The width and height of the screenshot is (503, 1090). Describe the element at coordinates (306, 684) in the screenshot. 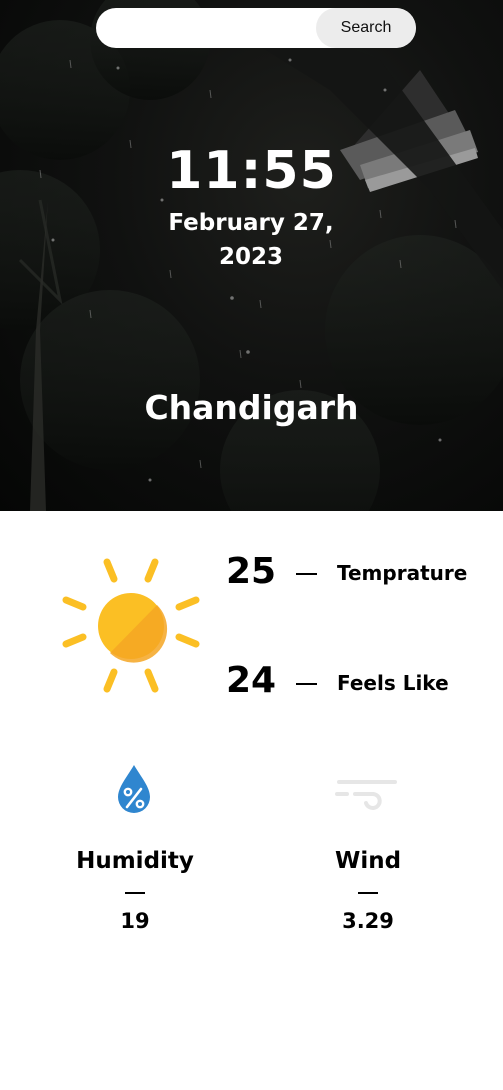

I see `feels-like-separator` at that location.